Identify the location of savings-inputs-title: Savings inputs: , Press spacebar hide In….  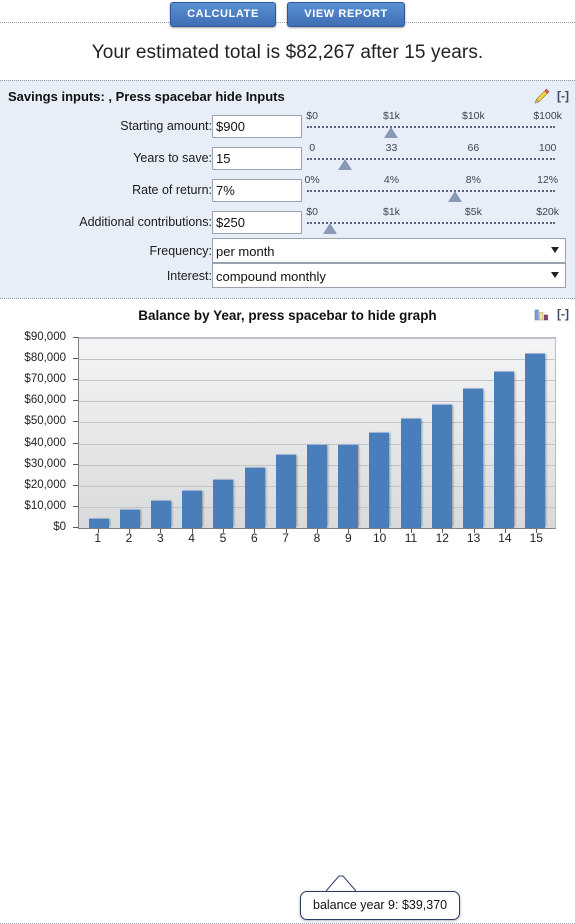
(146, 96).